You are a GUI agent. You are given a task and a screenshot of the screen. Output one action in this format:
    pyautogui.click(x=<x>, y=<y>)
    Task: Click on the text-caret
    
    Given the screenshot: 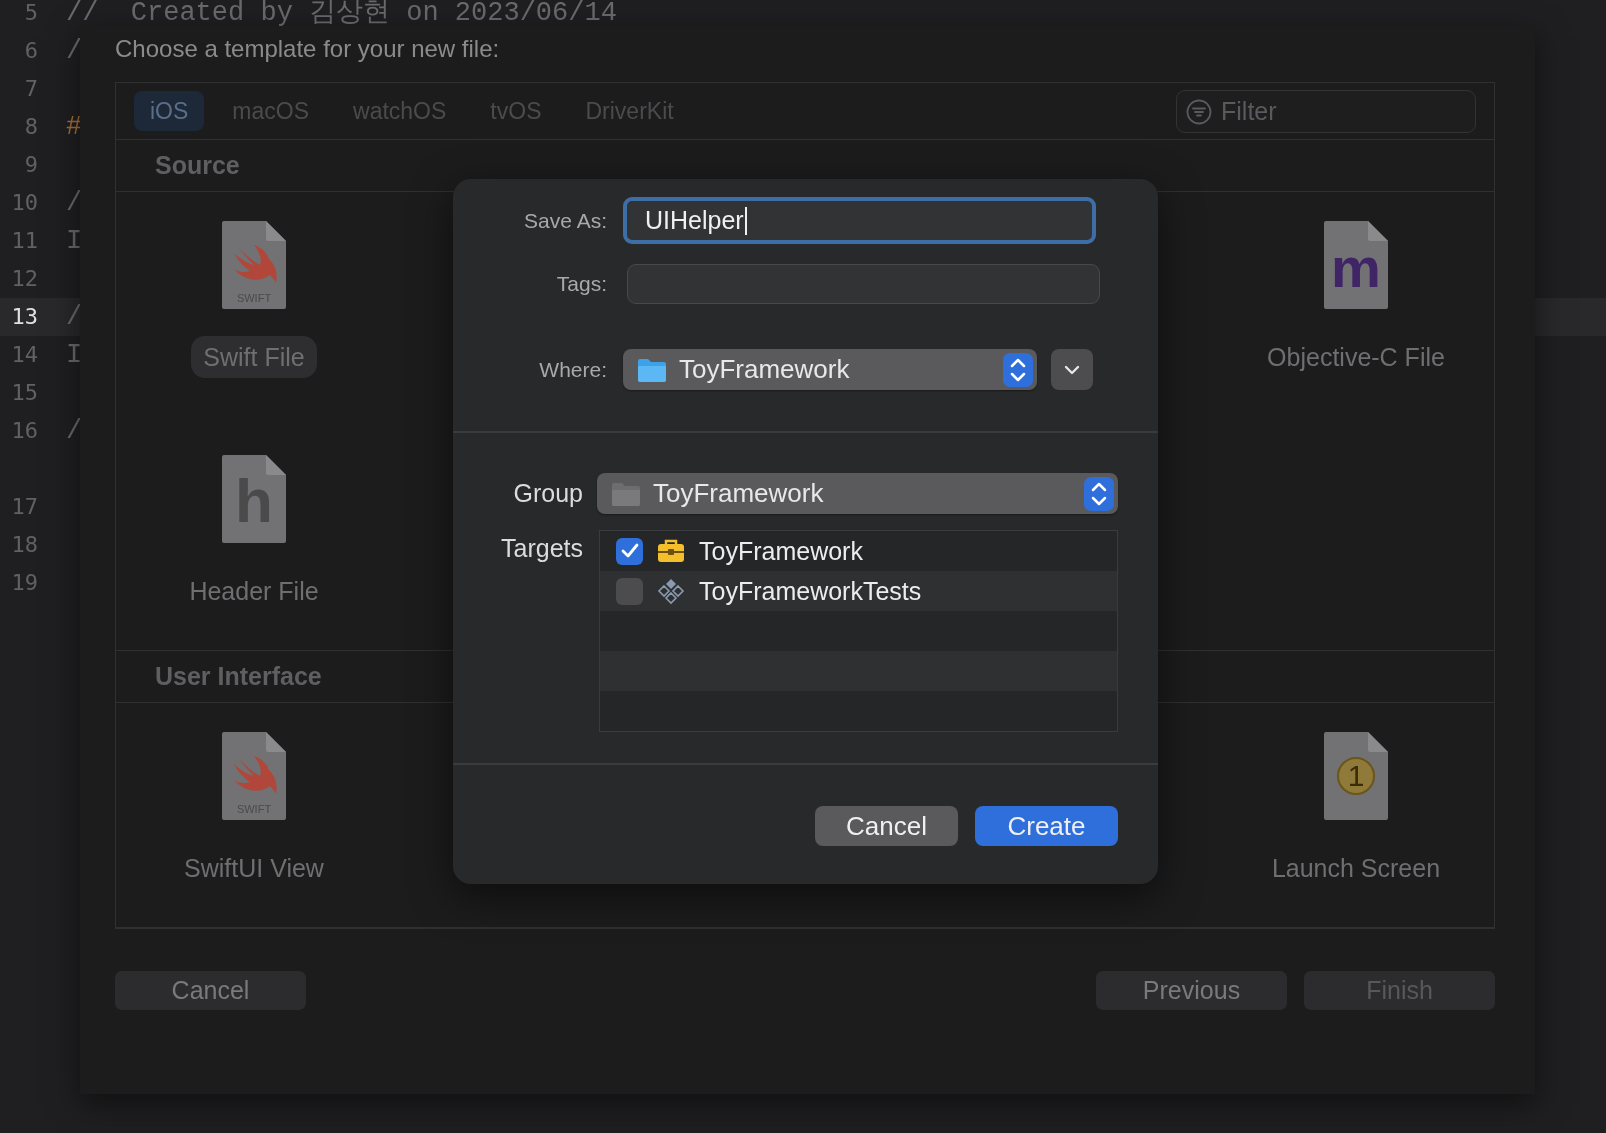 What is the action you would take?
    pyautogui.click(x=745, y=220)
    